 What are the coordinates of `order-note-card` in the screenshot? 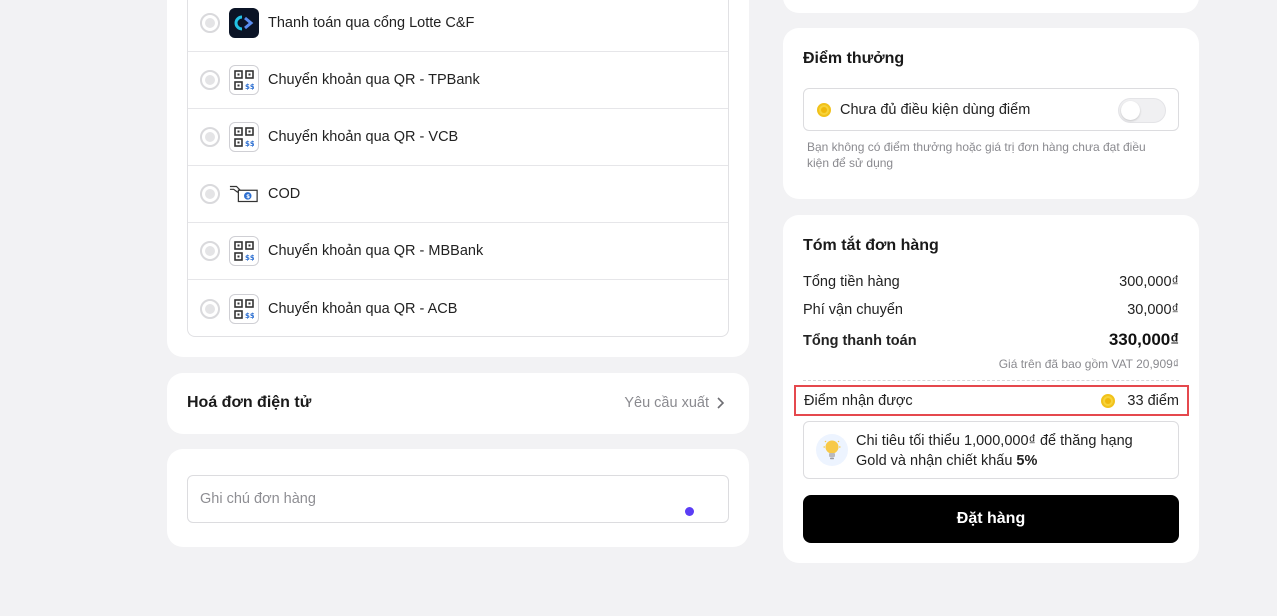 It's located at (458, 498).